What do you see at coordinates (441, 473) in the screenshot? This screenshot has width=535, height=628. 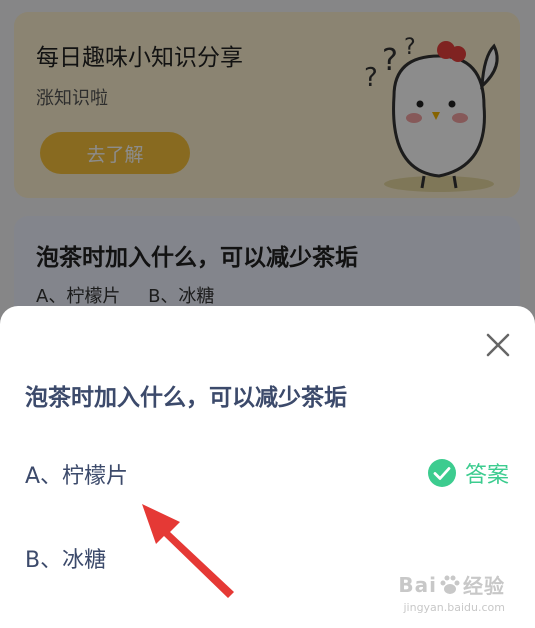 I see `check-circle-icon` at bounding box center [441, 473].